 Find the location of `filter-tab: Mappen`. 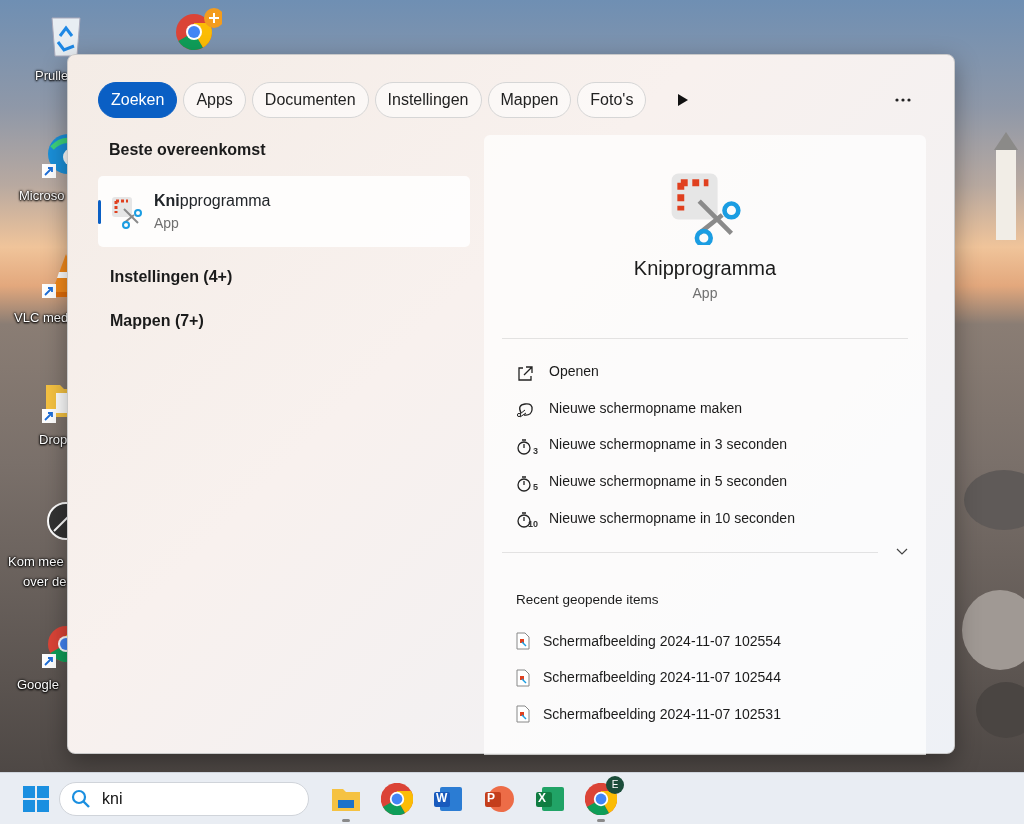

filter-tab: Mappen is located at coordinates (529, 100).